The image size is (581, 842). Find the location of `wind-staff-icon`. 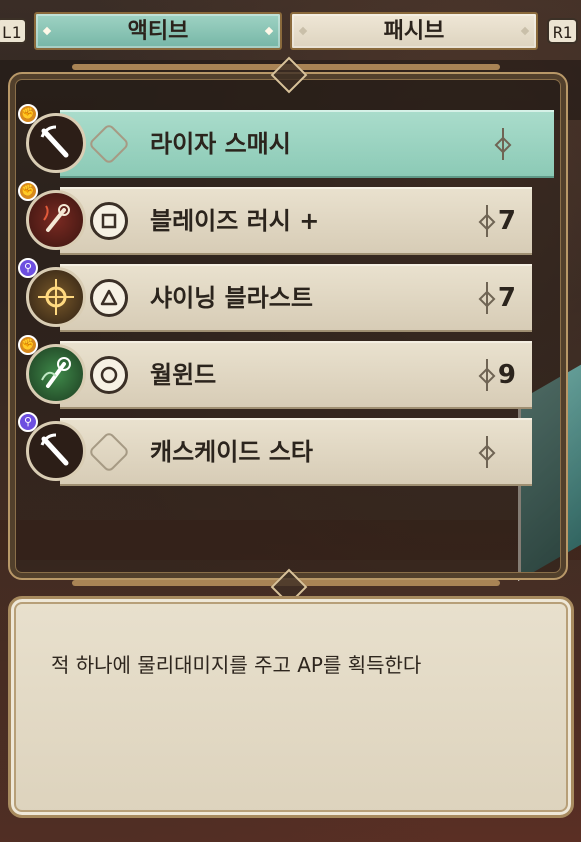

wind-staff-icon is located at coordinates (56, 374).